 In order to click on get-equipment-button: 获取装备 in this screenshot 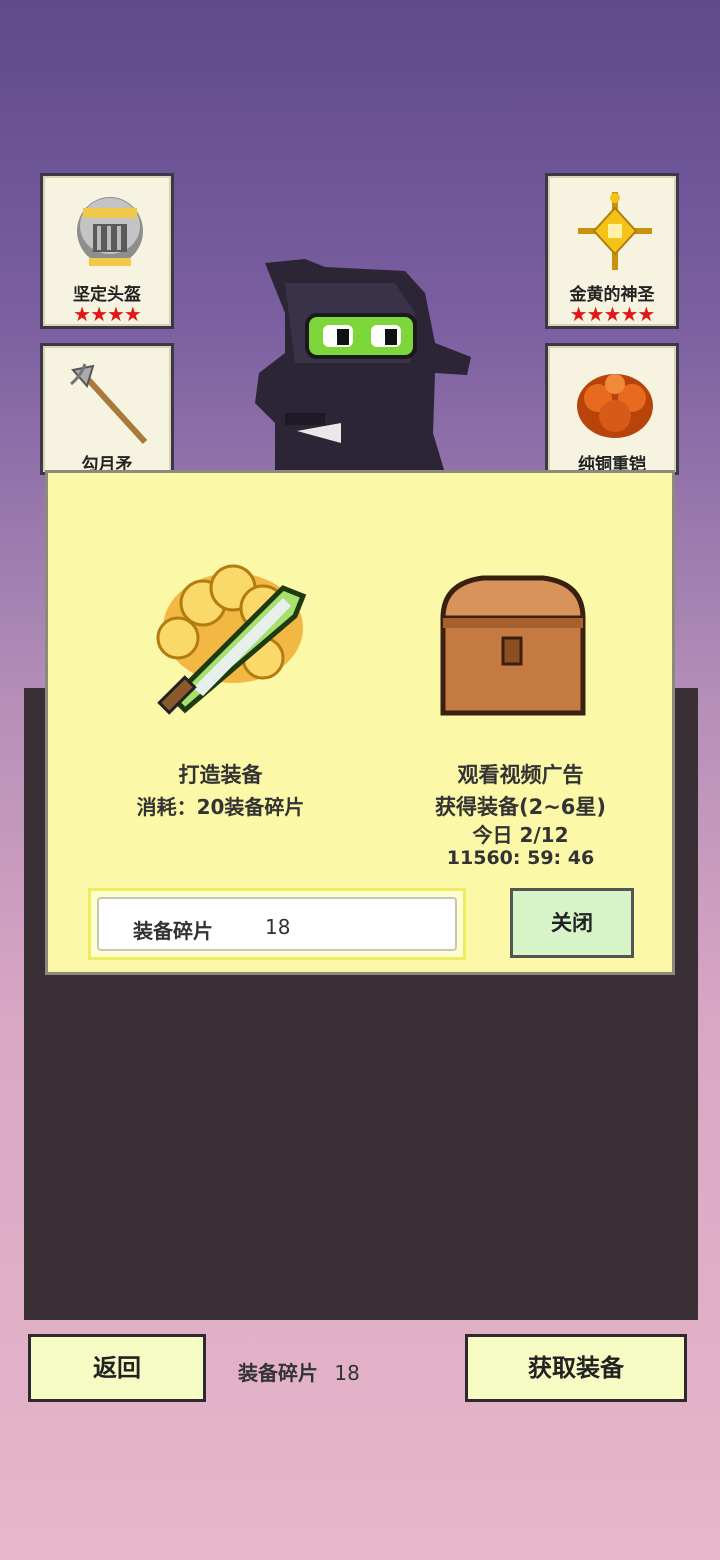, I will do `click(576, 1368)`.